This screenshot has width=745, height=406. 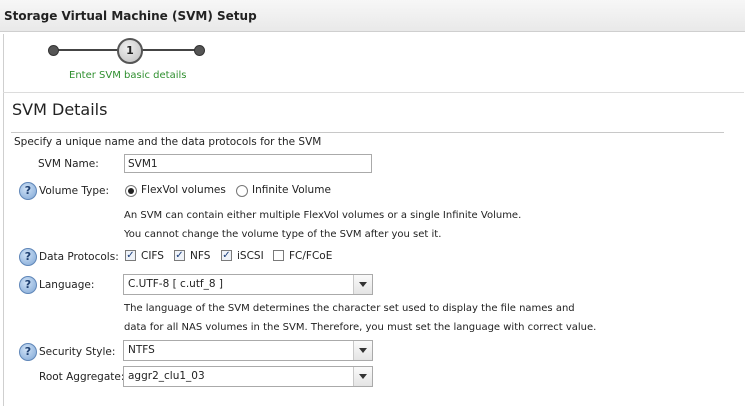 What do you see at coordinates (60, 109) in the screenshot?
I see `section-title: SVM Details` at bounding box center [60, 109].